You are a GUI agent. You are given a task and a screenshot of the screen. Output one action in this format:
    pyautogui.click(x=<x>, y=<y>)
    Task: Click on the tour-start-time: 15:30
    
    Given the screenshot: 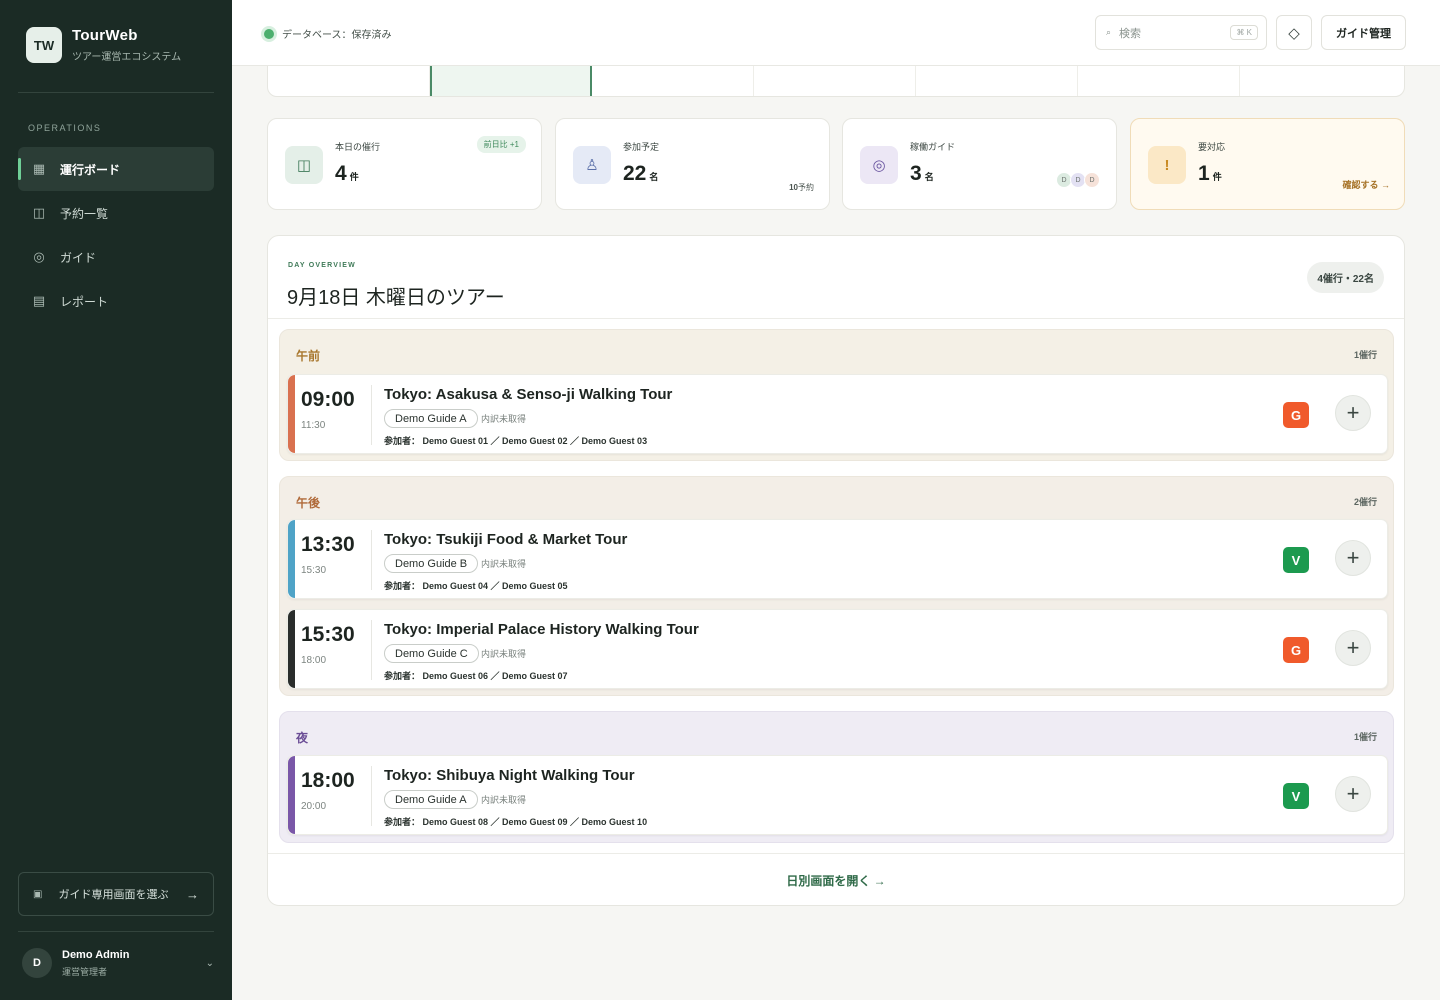 What is the action you would take?
    pyautogui.click(x=328, y=634)
    